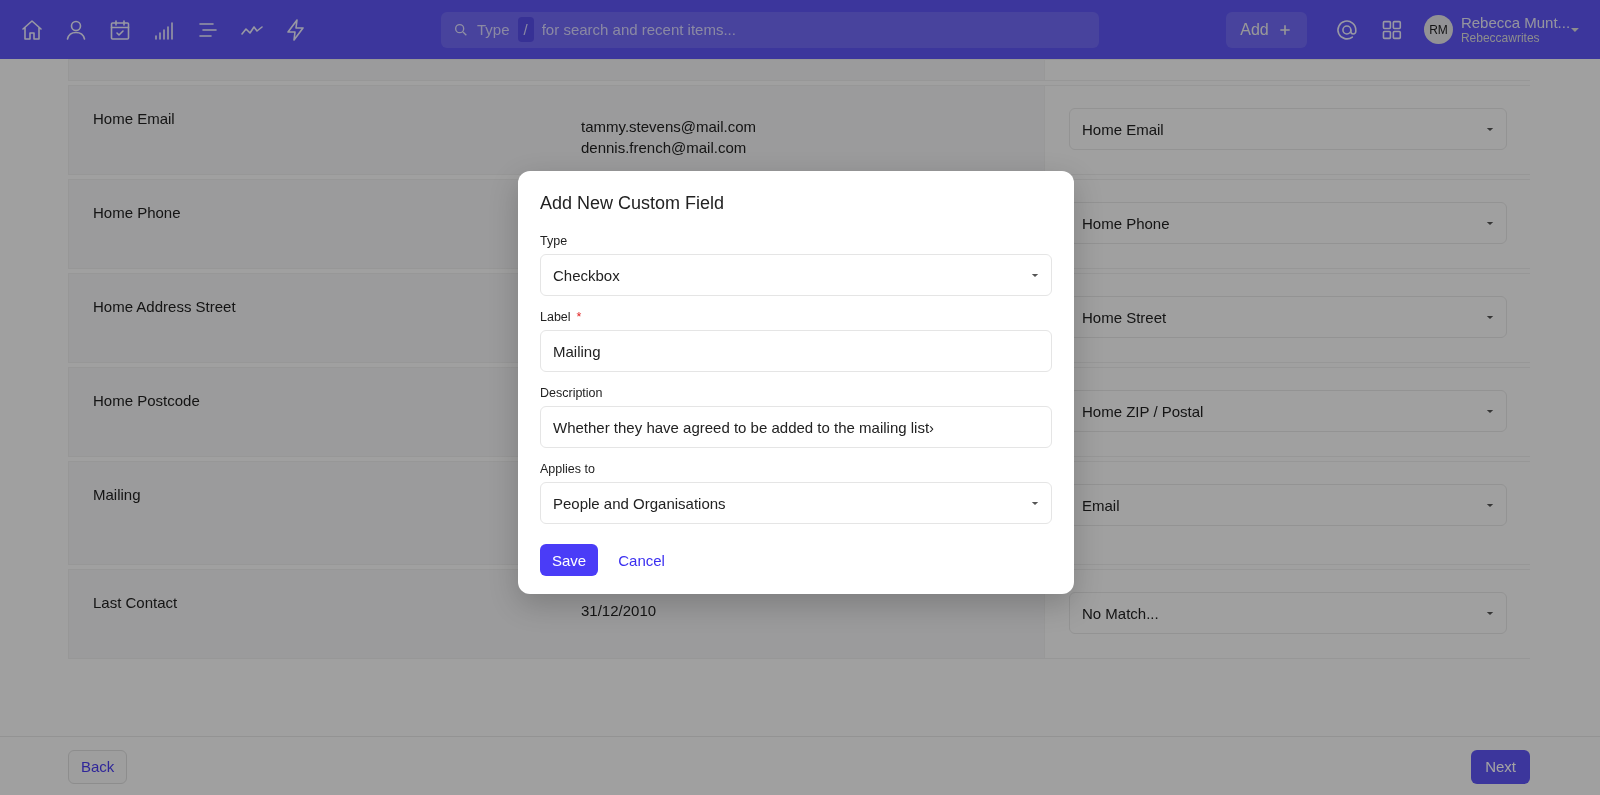  What do you see at coordinates (525, 29) in the screenshot?
I see `shortcut-key: /` at bounding box center [525, 29].